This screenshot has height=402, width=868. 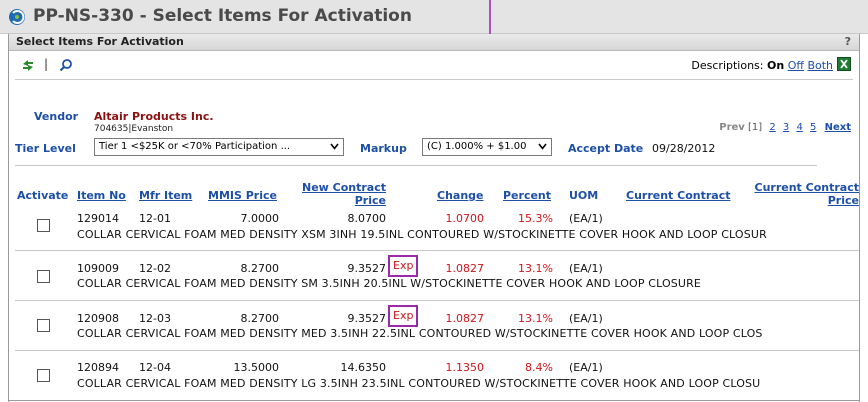 What do you see at coordinates (465, 218) in the screenshot?
I see `change-value: 1.0700` at bounding box center [465, 218].